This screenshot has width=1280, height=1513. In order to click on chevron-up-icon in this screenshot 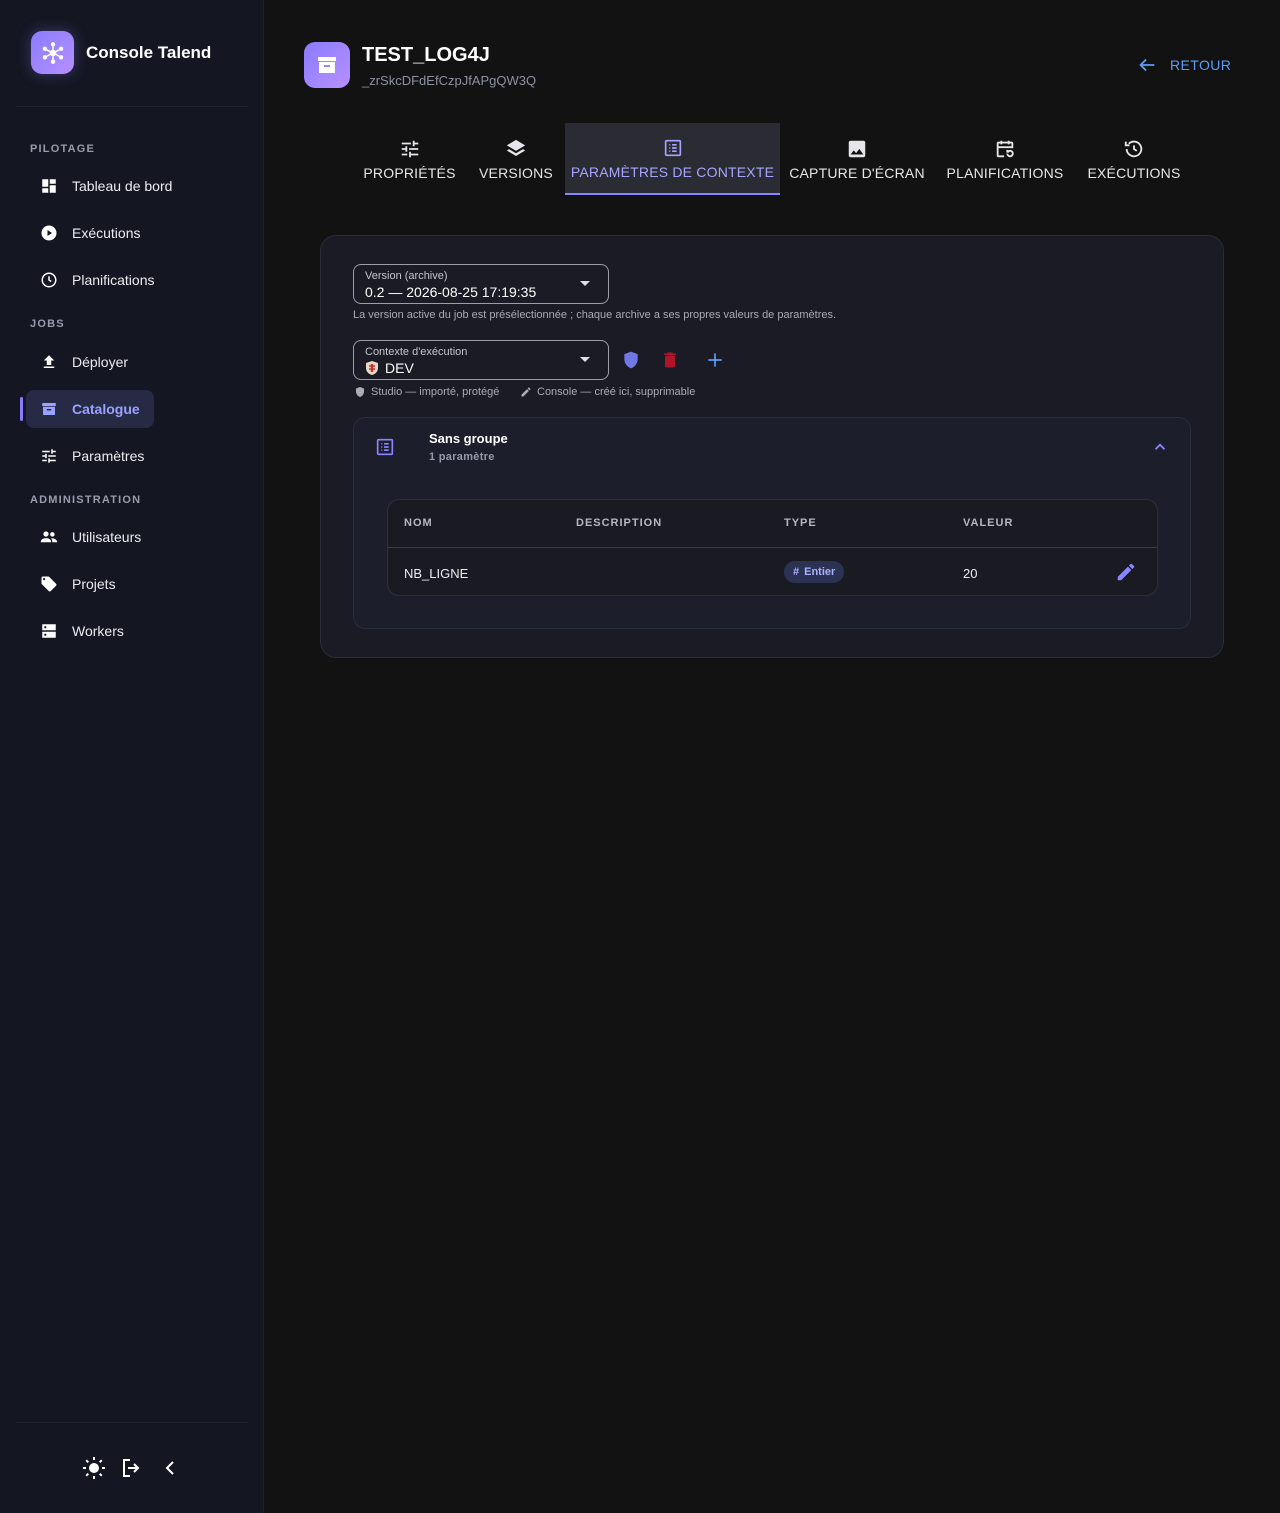, I will do `click(1160, 447)`.